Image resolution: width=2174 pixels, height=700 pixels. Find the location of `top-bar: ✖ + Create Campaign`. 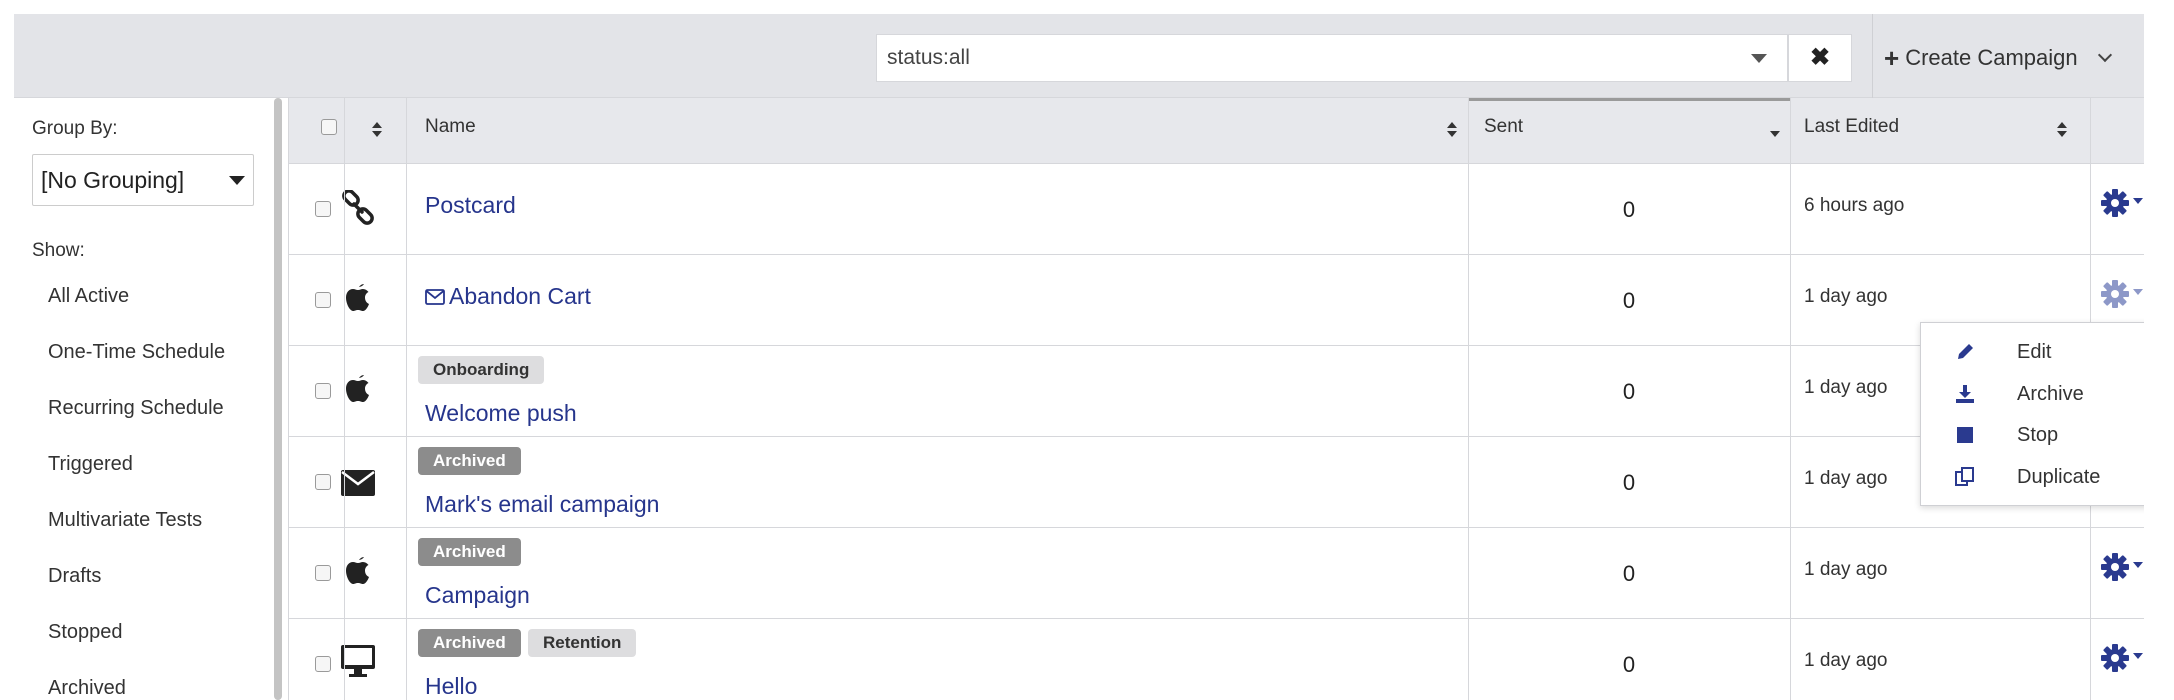

top-bar: ✖ + Create Campaign is located at coordinates (1079, 56).